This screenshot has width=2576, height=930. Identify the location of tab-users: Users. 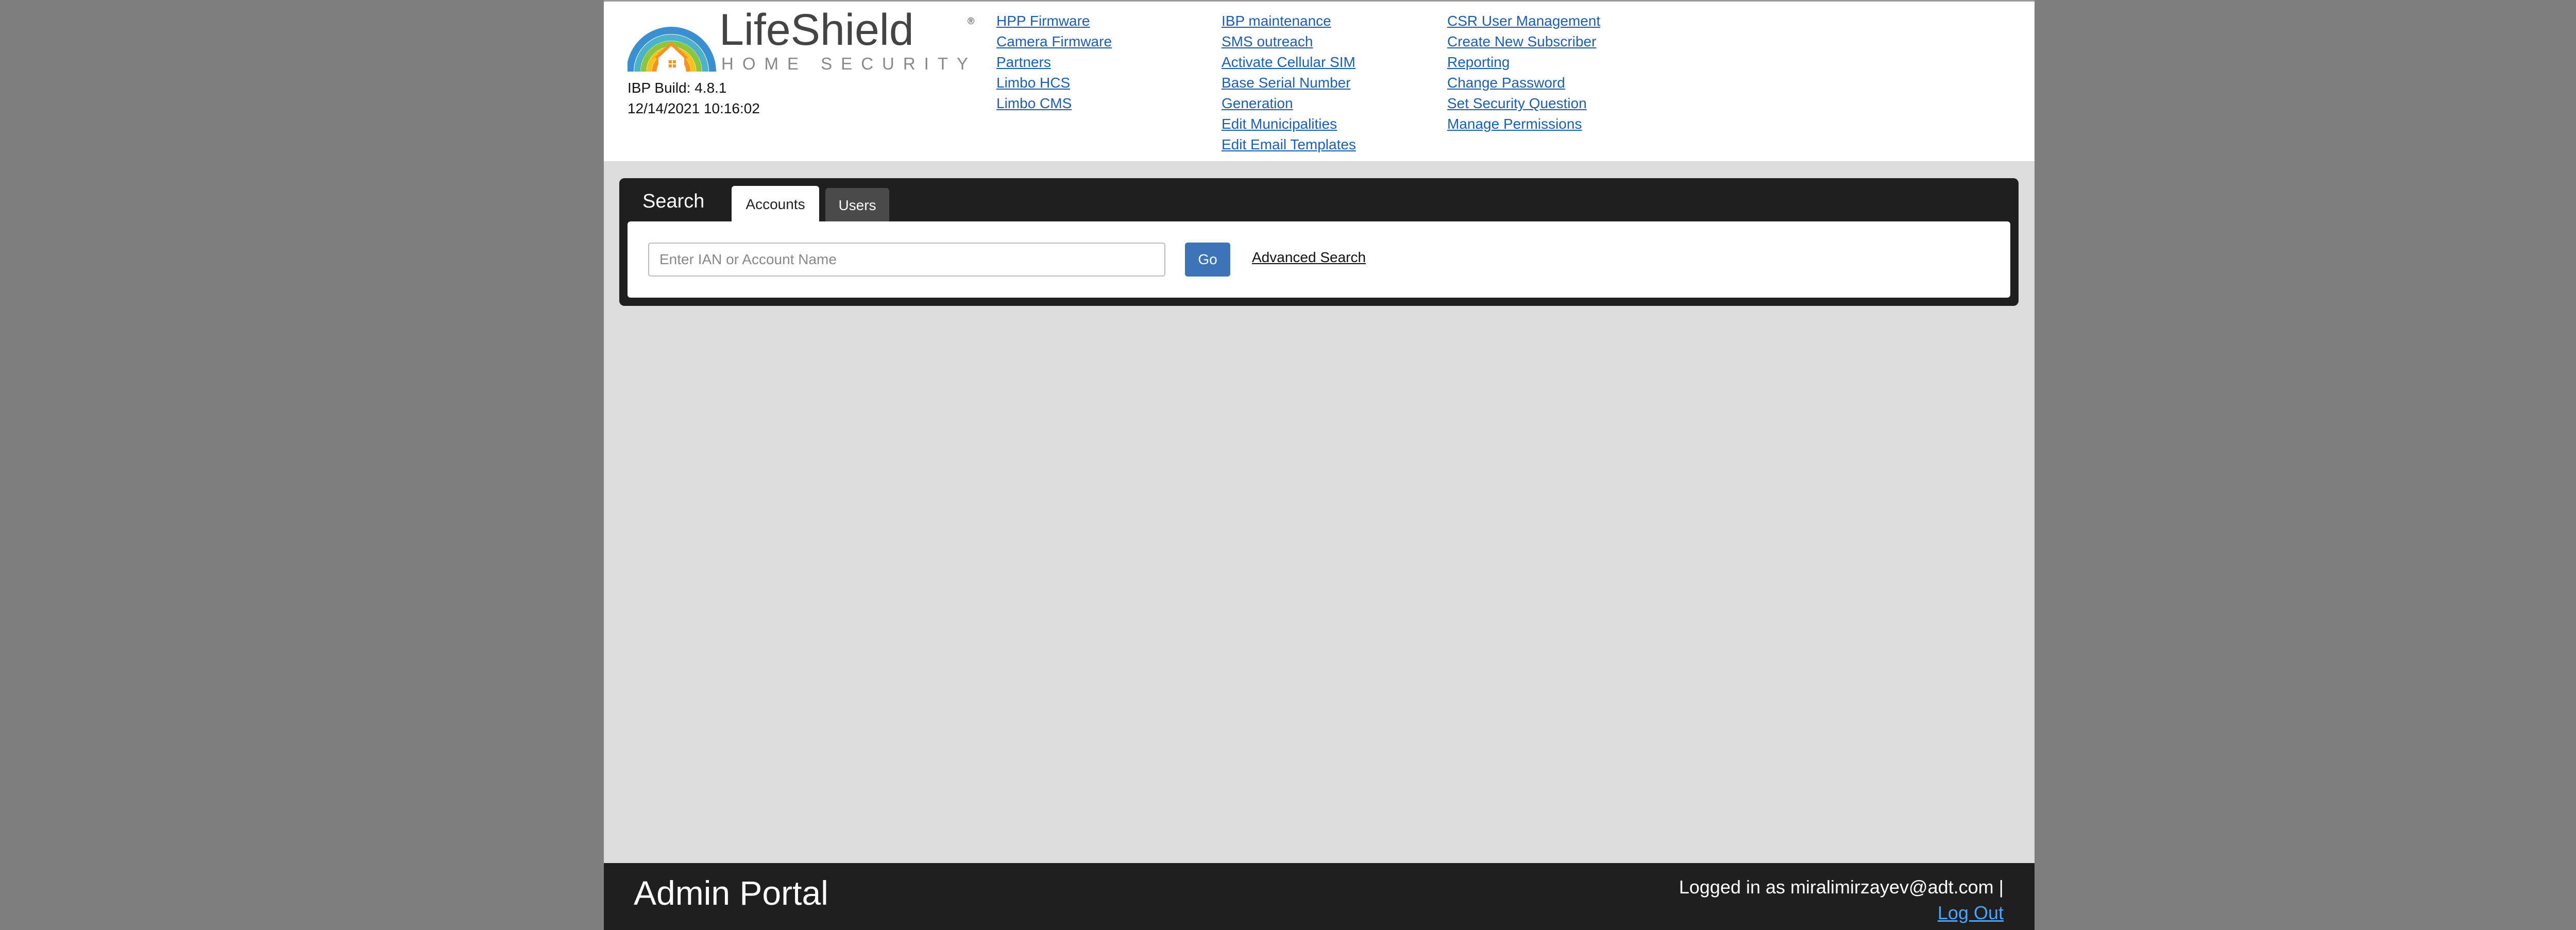
(857, 205).